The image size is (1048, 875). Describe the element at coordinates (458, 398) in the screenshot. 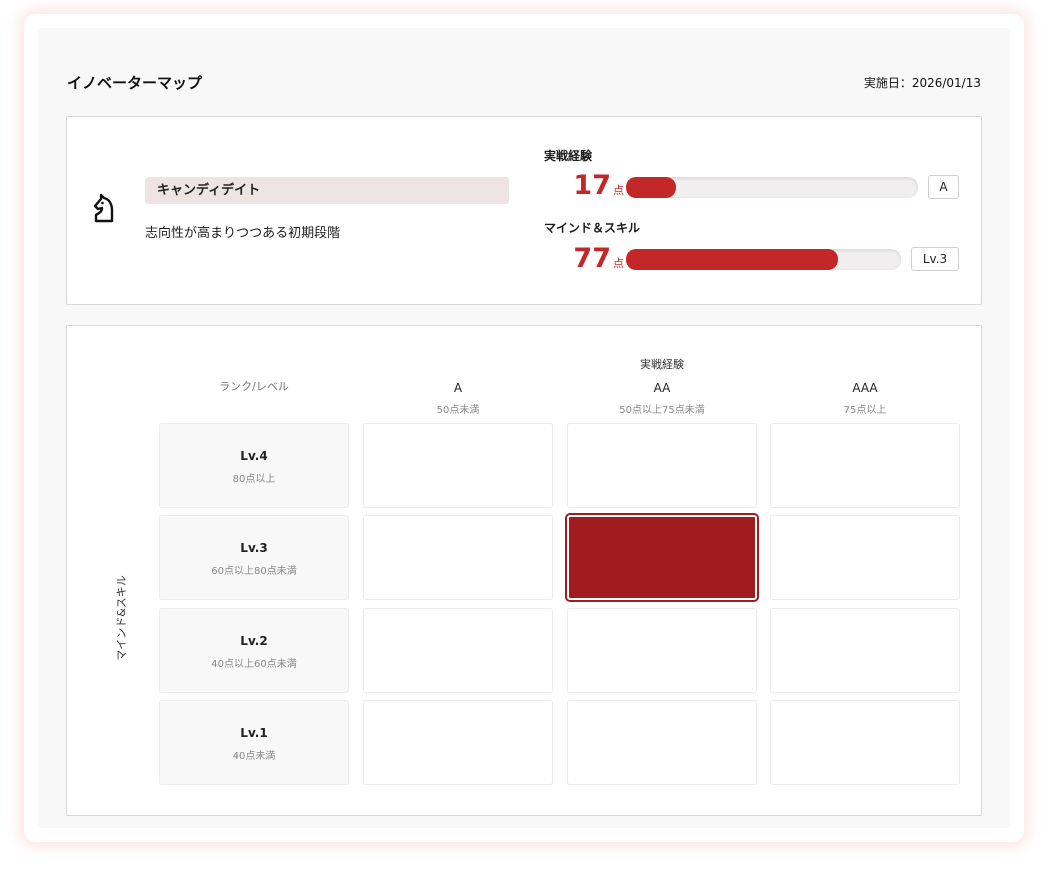

I see `column-header-a: A 50点未満` at that location.